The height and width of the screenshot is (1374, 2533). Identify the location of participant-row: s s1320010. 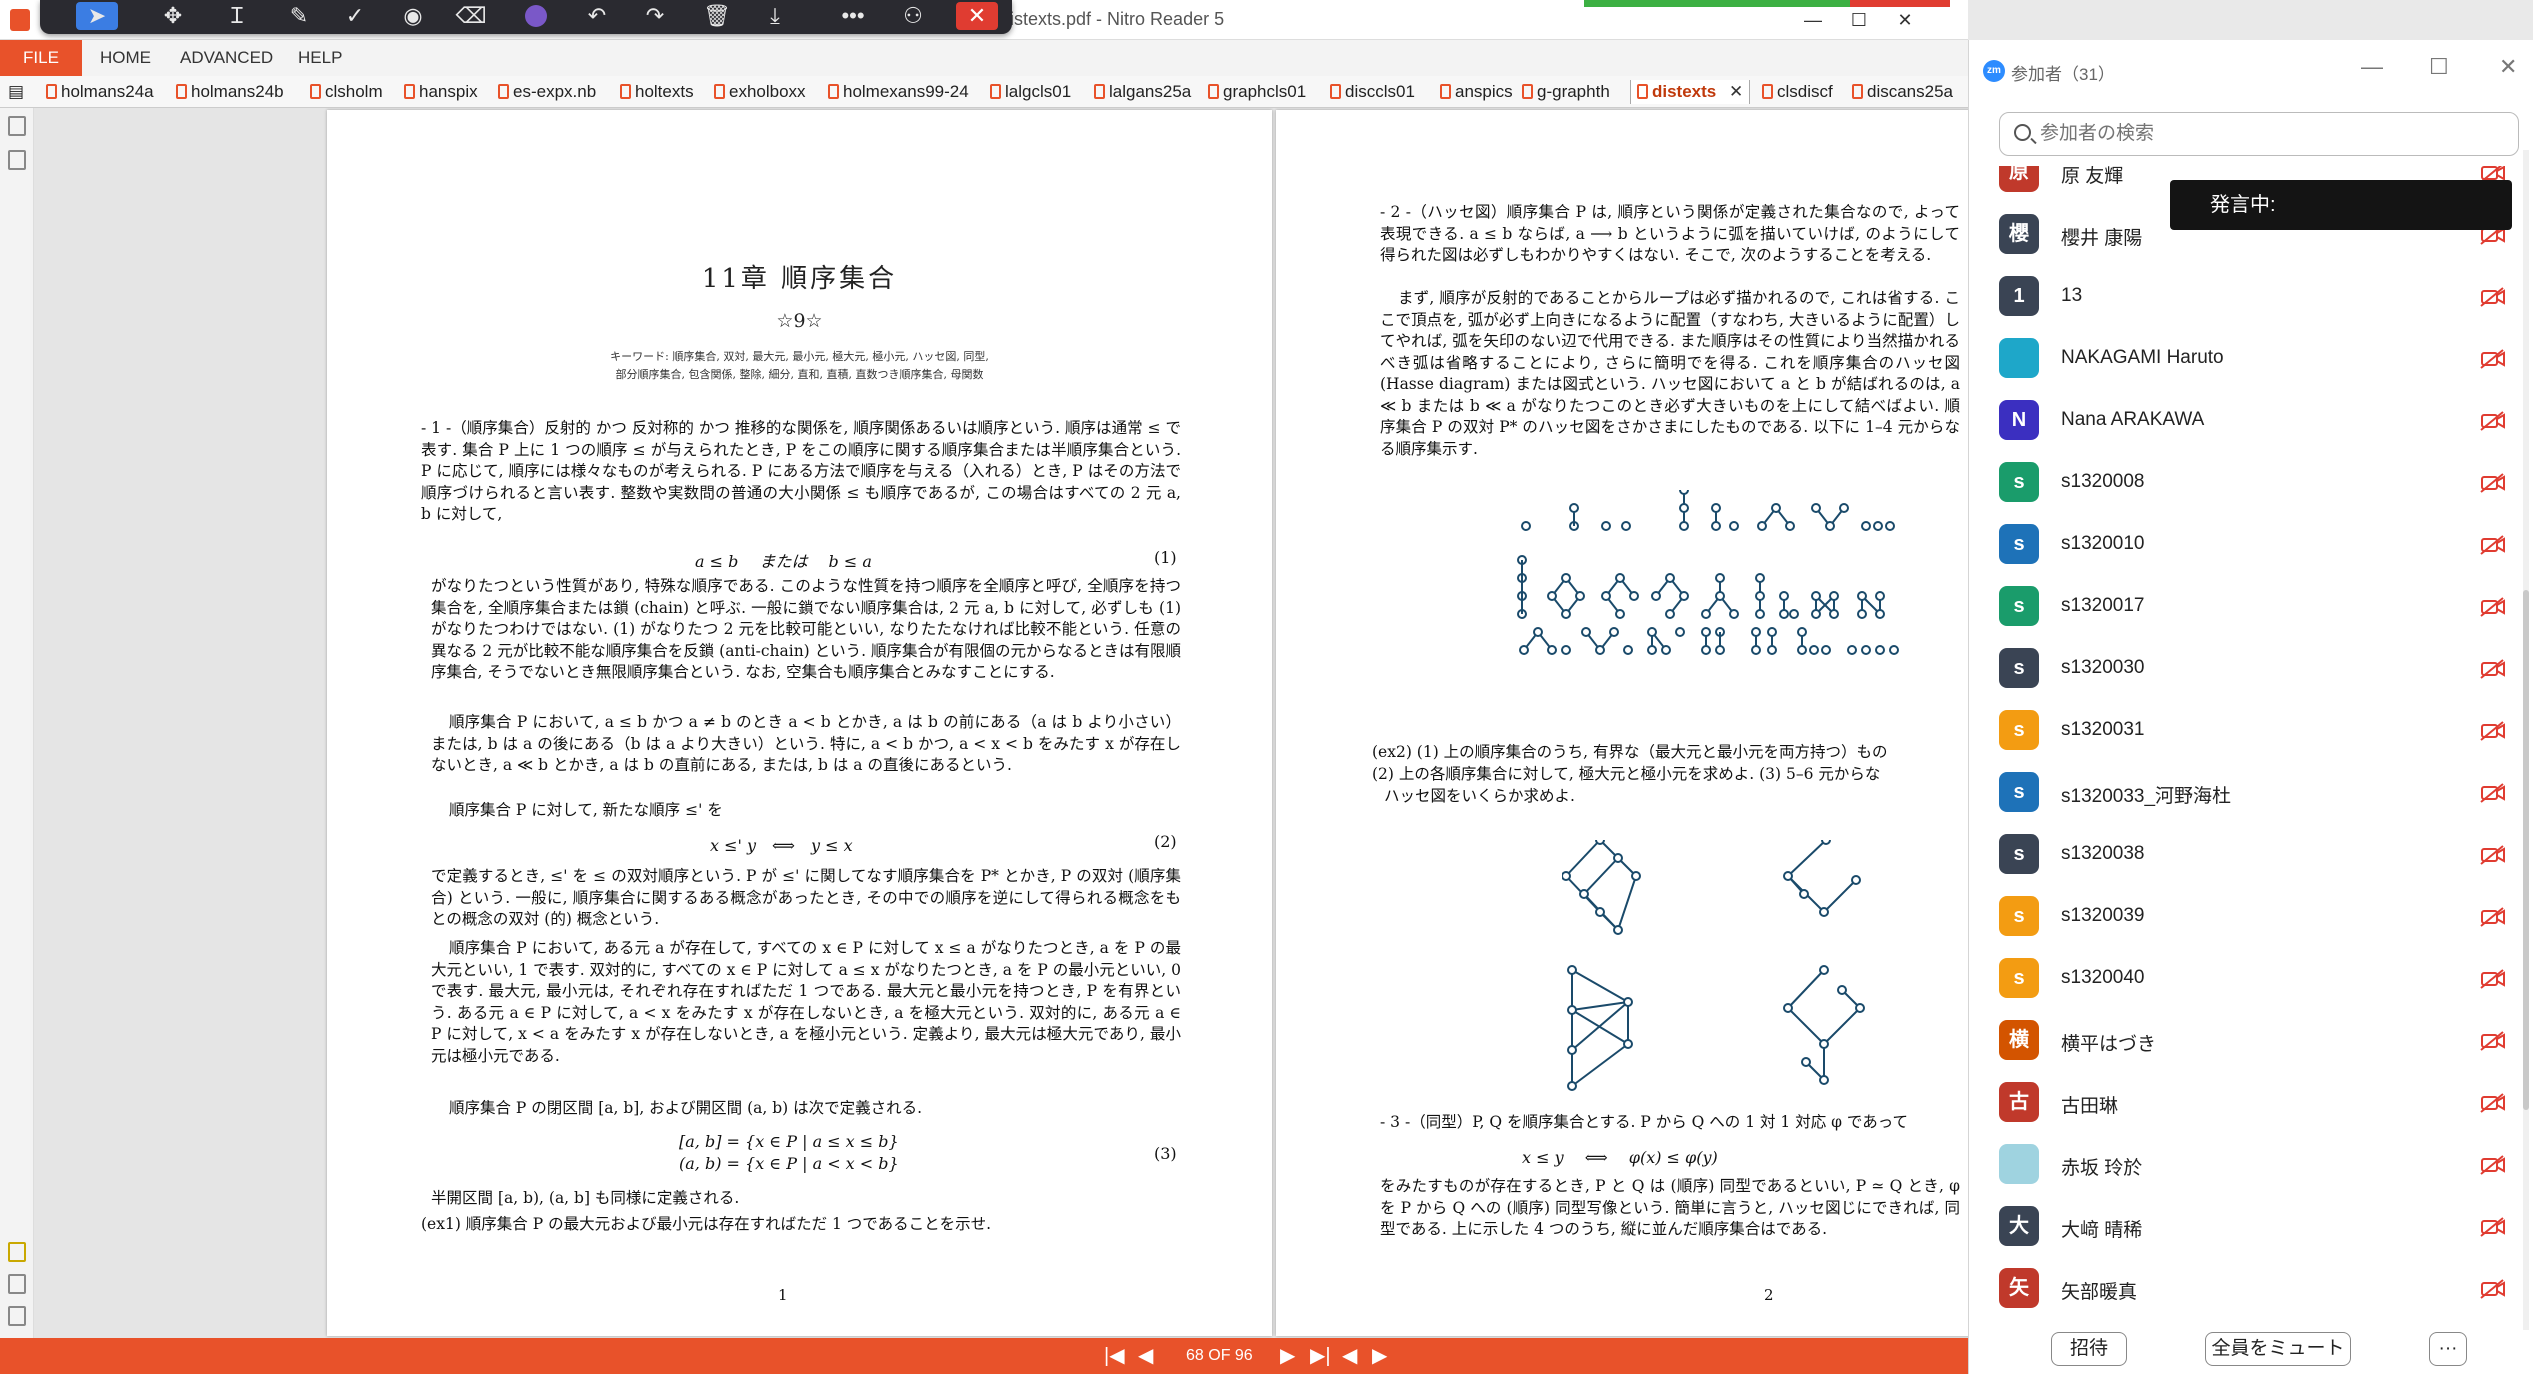
(2251, 545).